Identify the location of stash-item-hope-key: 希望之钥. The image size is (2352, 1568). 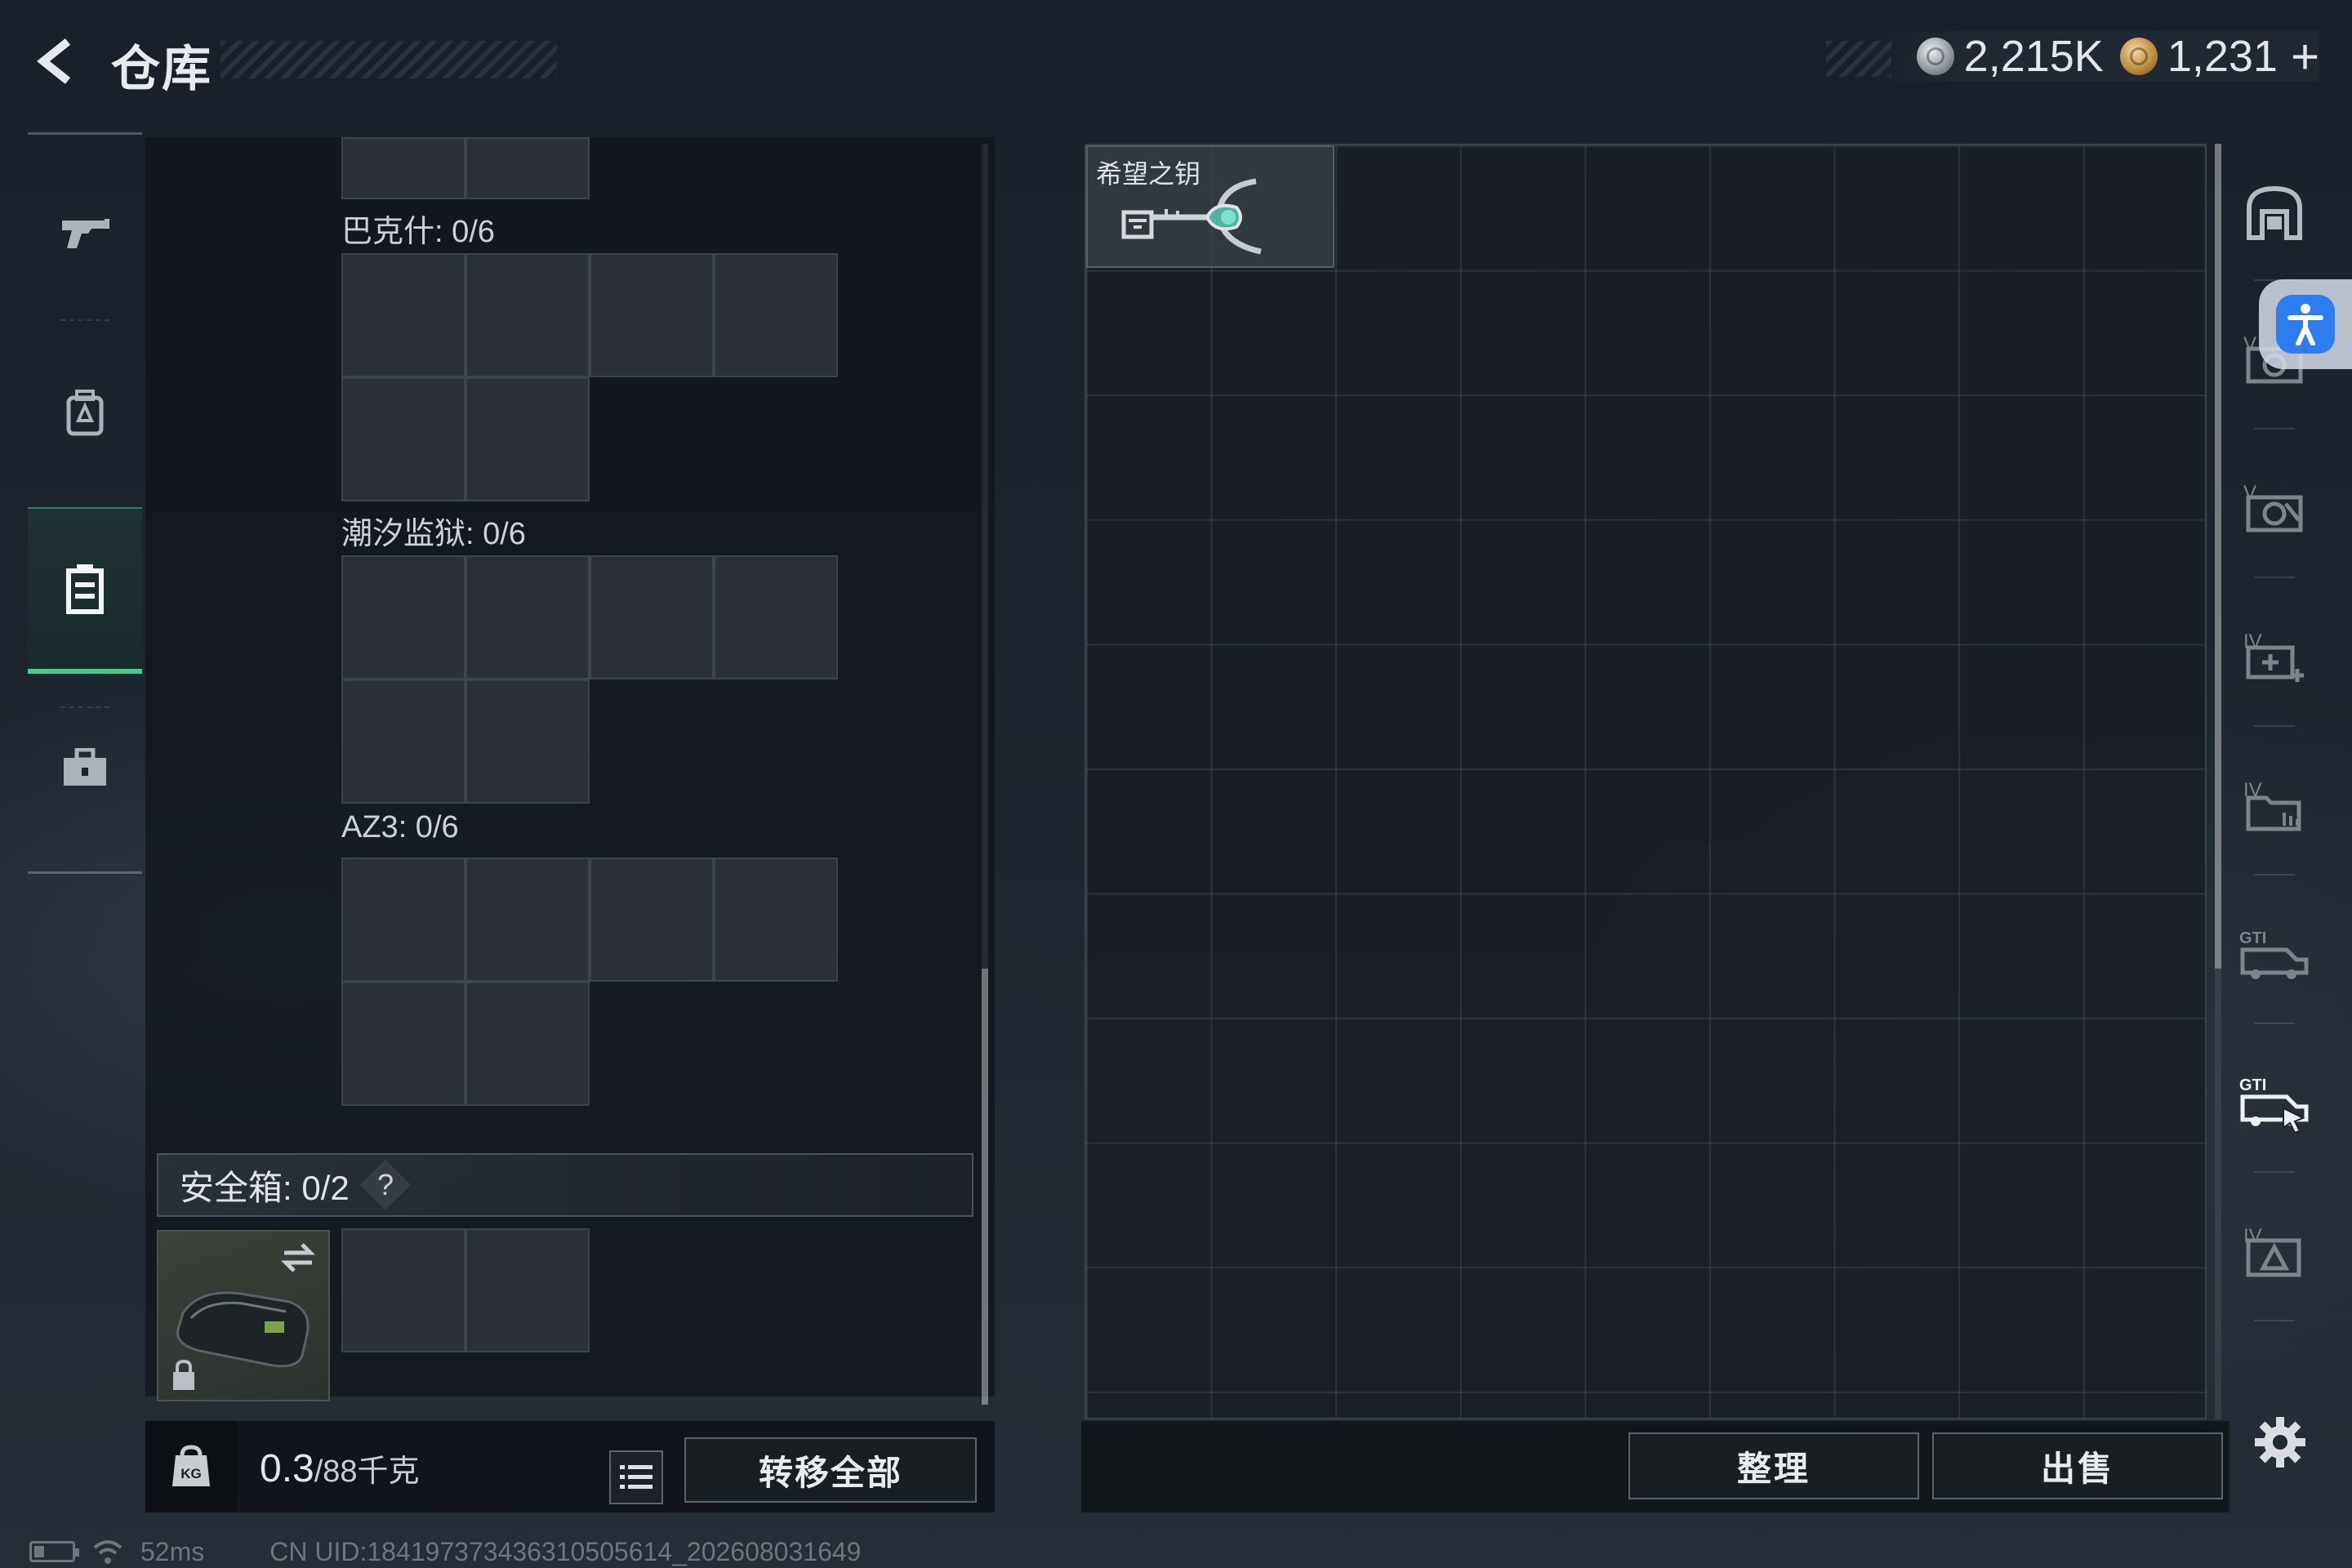
(1210, 206).